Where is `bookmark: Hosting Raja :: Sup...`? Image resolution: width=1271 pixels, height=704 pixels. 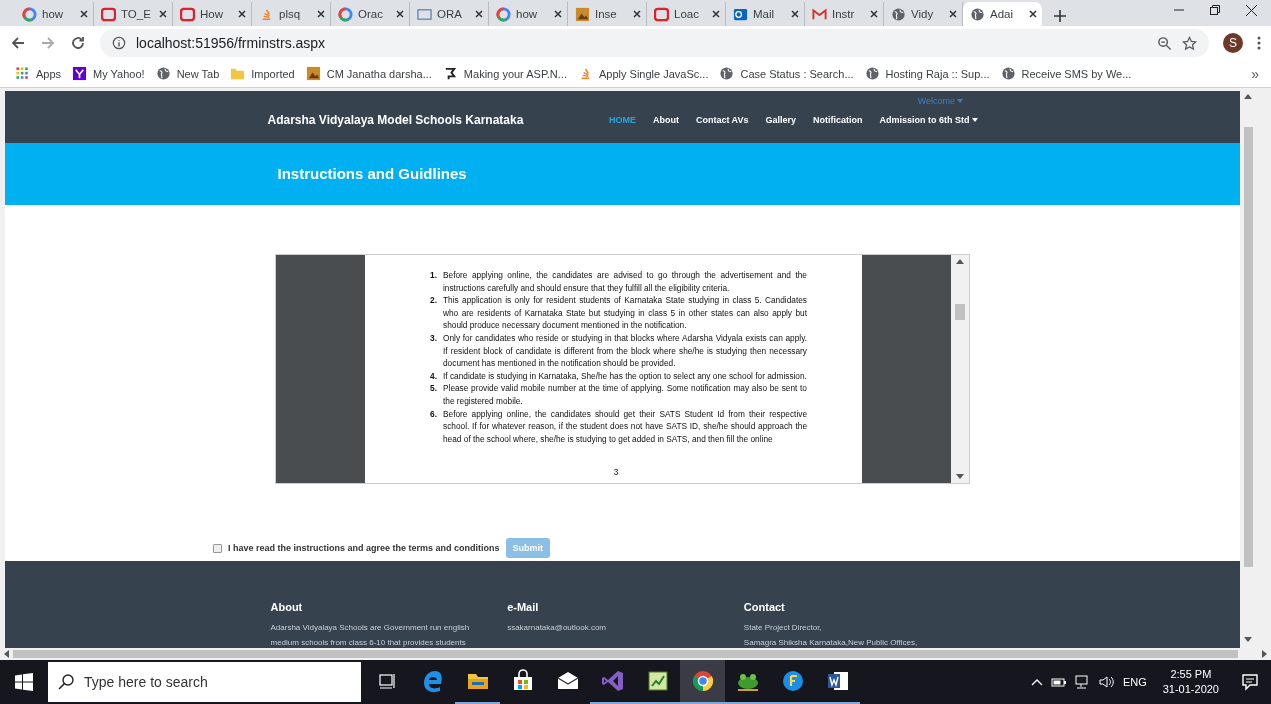
bookmark: Hosting Raja :: Sup... is located at coordinates (927, 73).